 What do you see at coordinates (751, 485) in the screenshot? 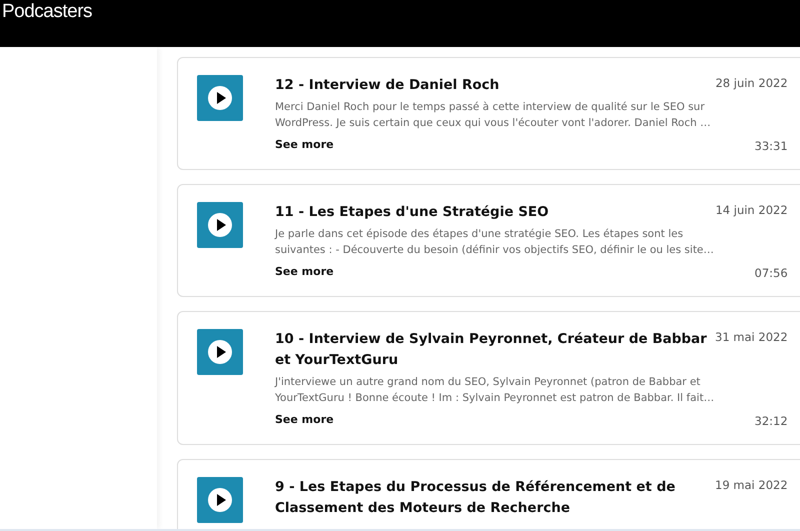
I see `episode-date: 19 mai 2022` at bounding box center [751, 485].